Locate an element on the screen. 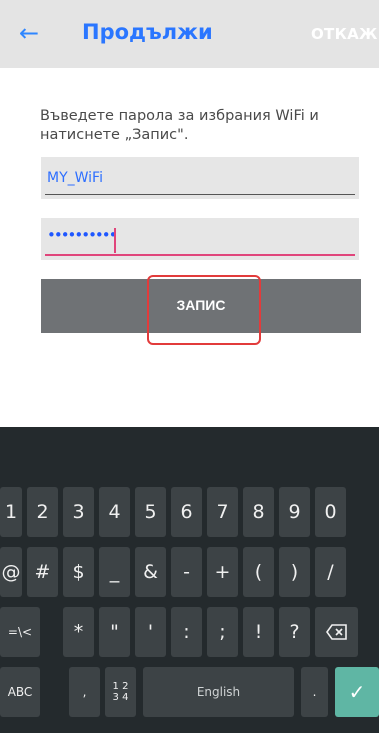 Image resolution: width=379 pixels, height=733 pixels. backspace-icon is located at coordinates (336, 632).